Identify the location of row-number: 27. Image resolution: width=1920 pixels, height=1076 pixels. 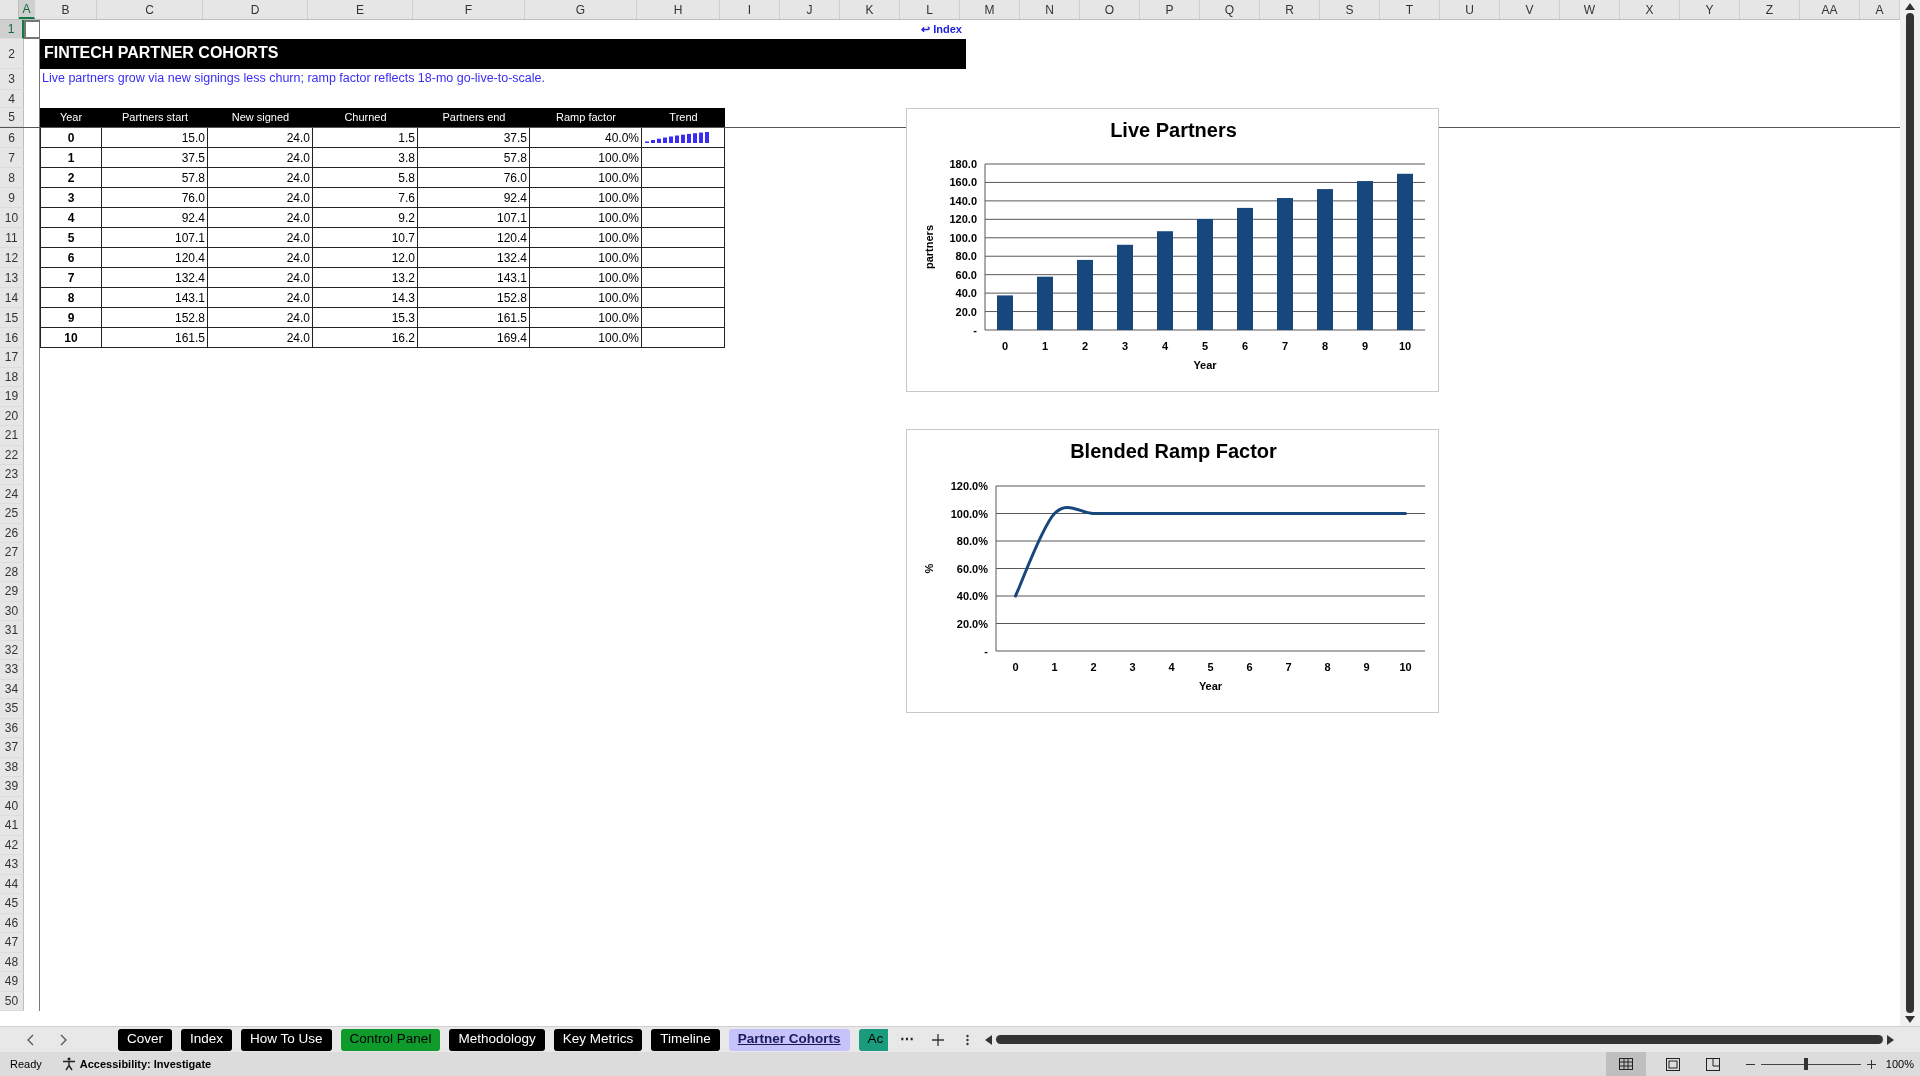
(12, 553).